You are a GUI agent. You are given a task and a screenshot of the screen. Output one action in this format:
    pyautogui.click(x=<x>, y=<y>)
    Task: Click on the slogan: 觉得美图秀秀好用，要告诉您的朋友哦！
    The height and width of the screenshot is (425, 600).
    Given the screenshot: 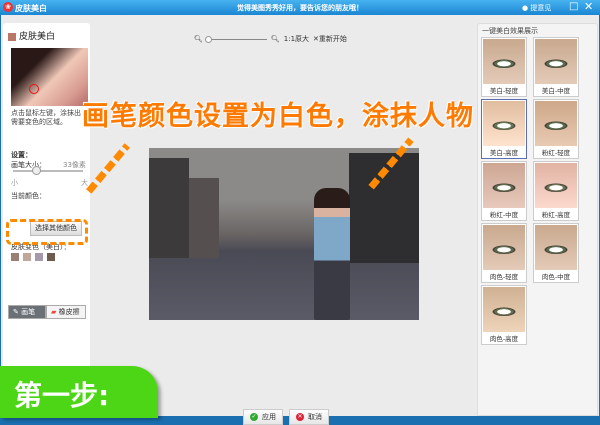 What is the action you would take?
    pyautogui.click(x=300, y=8)
    